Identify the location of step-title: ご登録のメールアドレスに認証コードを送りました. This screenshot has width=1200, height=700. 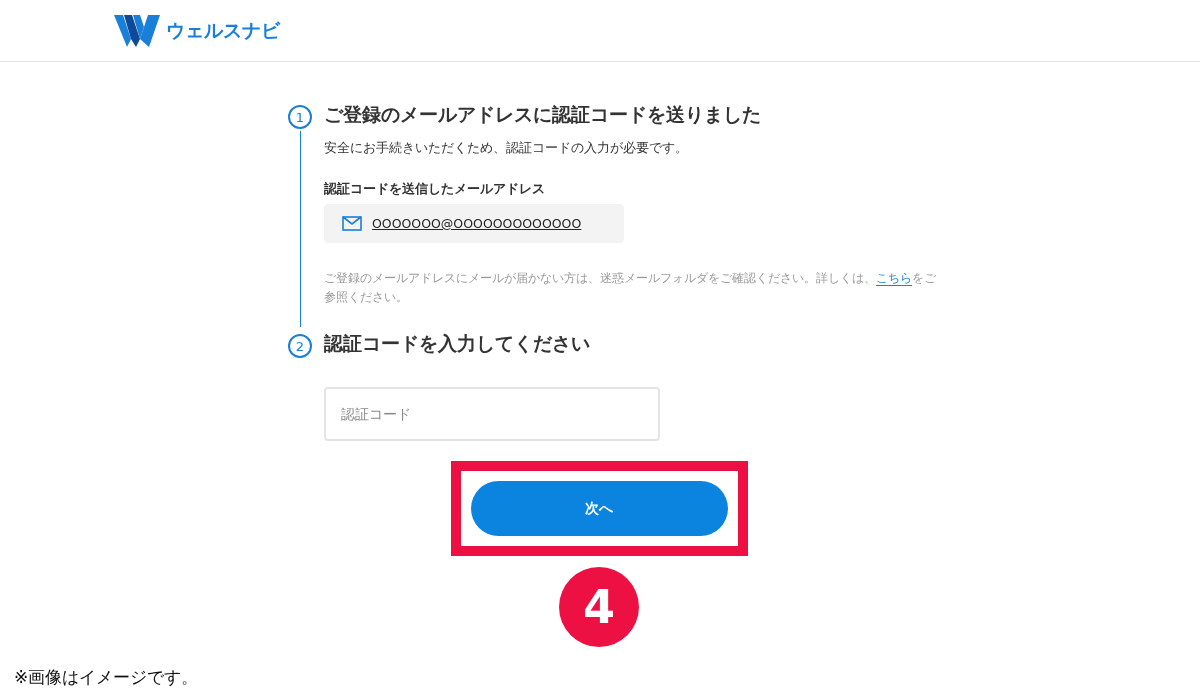
(543, 114).